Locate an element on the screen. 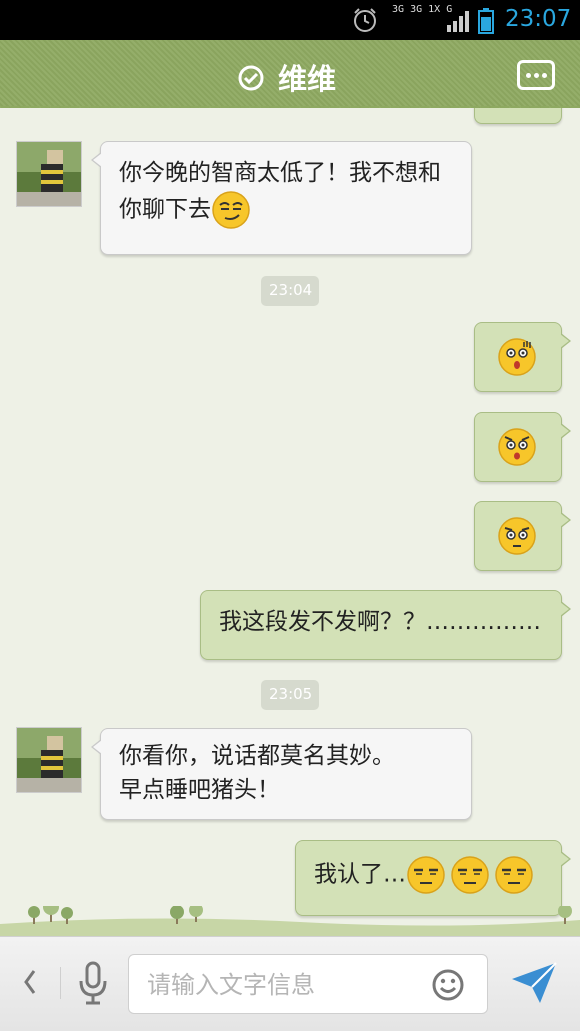 This screenshot has height=1031, width=580. divider is located at coordinates (60, 983).